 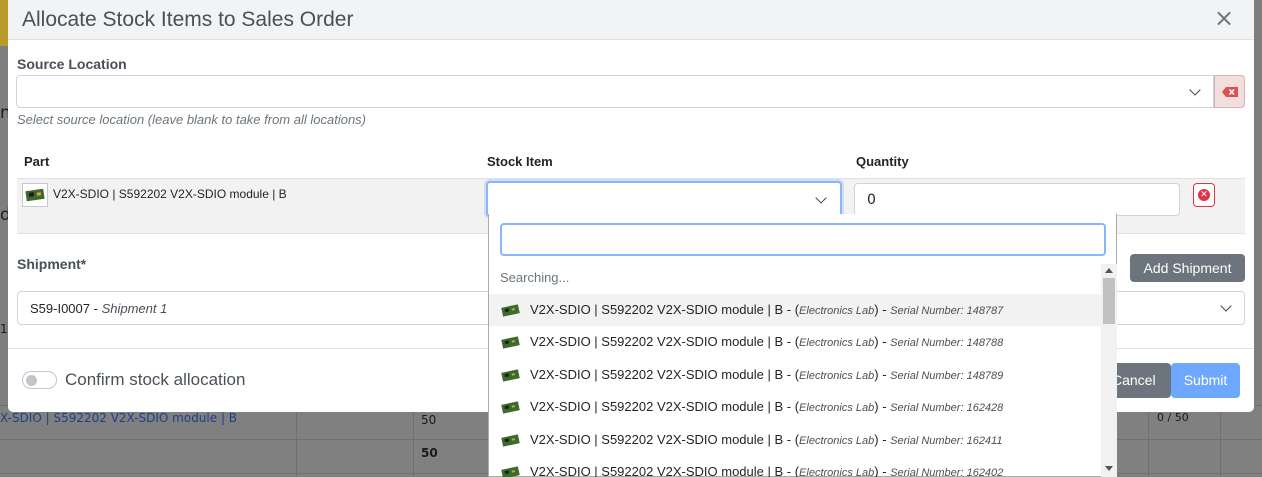 What do you see at coordinates (631, 20) in the screenshot?
I see `modal-header: Allocate Stock Items to Sales Order ×` at bounding box center [631, 20].